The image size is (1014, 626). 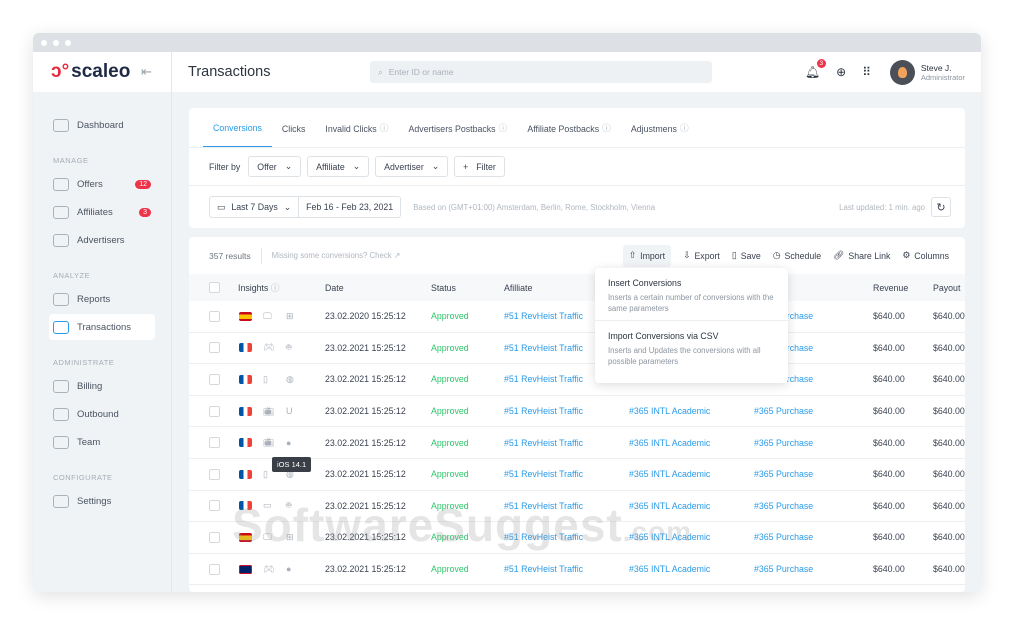 What do you see at coordinates (334, 288) in the screenshot?
I see `column-date: Date` at bounding box center [334, 288].